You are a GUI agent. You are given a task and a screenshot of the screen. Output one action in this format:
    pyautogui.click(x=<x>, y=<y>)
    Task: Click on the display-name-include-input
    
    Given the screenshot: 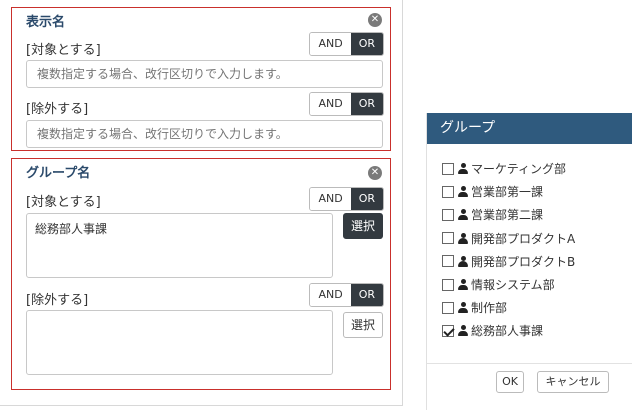 What is the action you would take?
    pyautogui.click(x=204, y=74)
    